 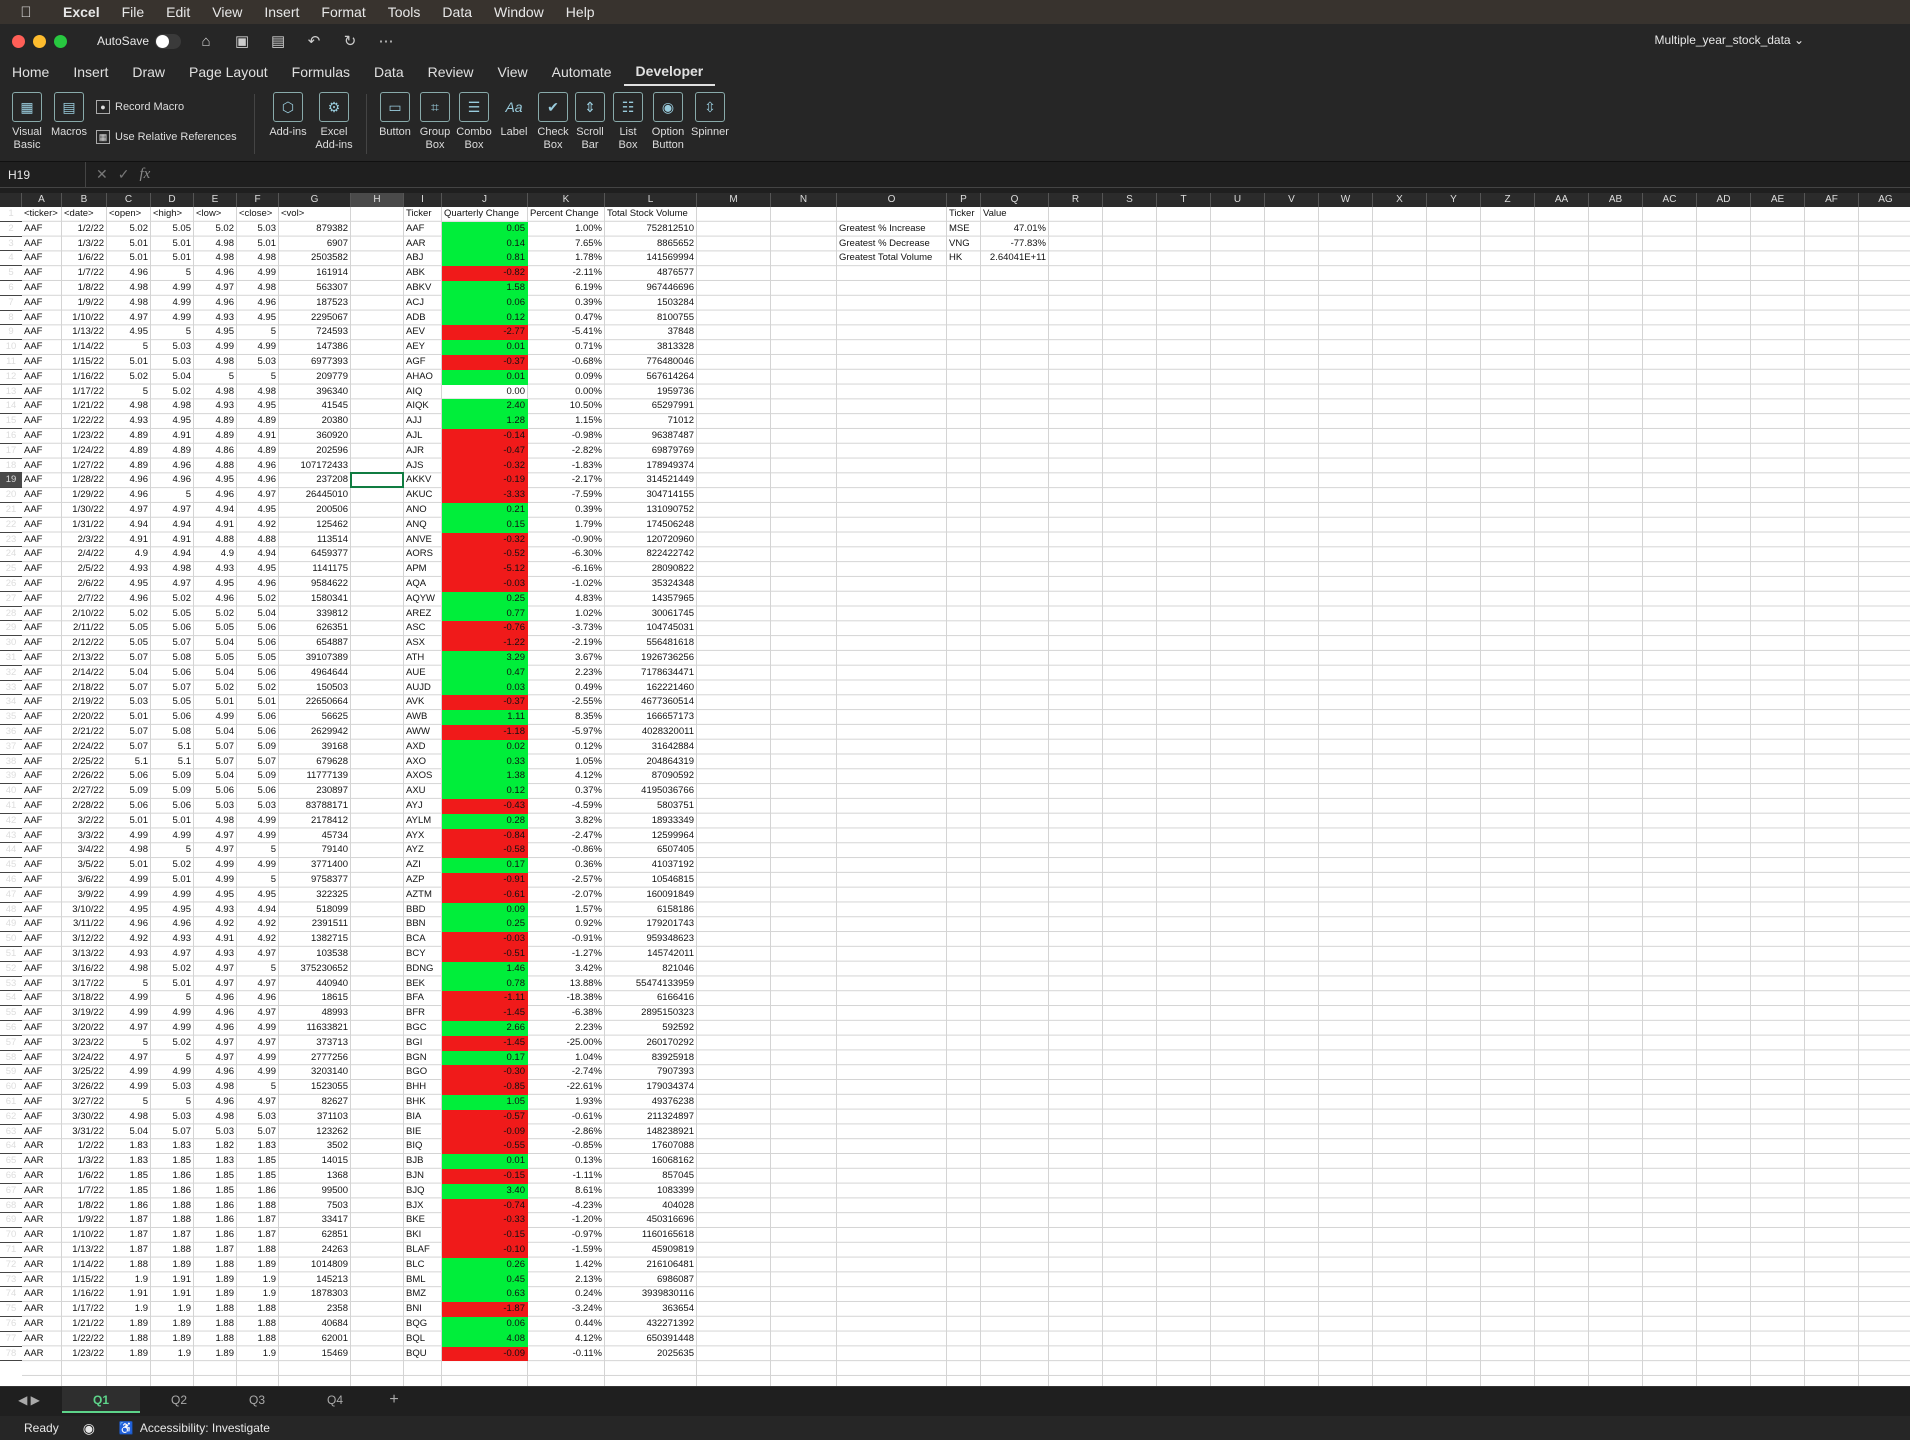 I want to click on summary-ticker-cell: BCA, so click(x=423, y=939).